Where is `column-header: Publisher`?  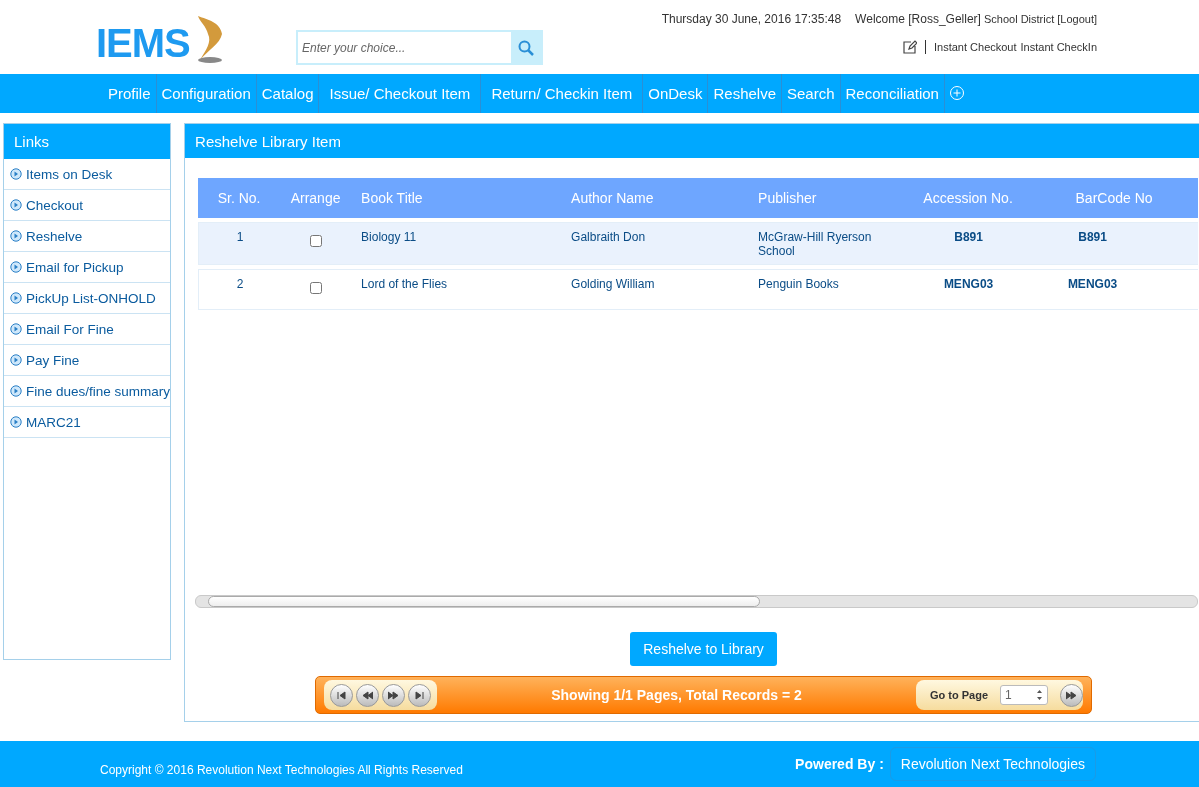 column-header: Publisher is located at coordinates (827, 198).